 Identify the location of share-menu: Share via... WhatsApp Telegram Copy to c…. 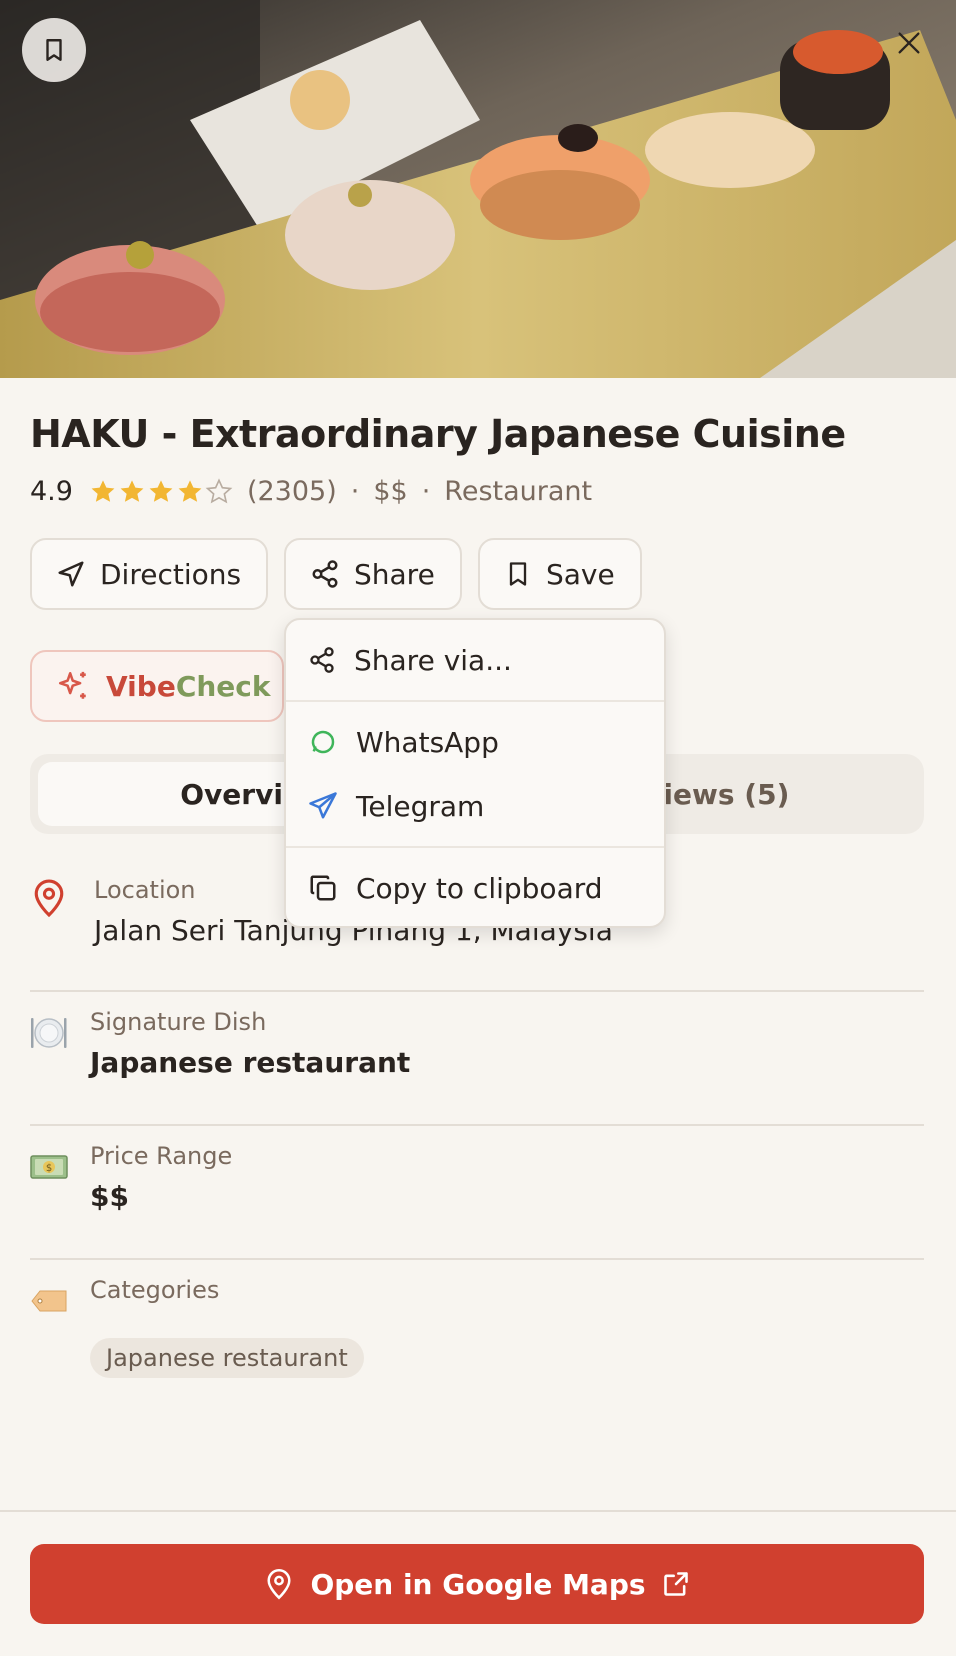
(475, 773).